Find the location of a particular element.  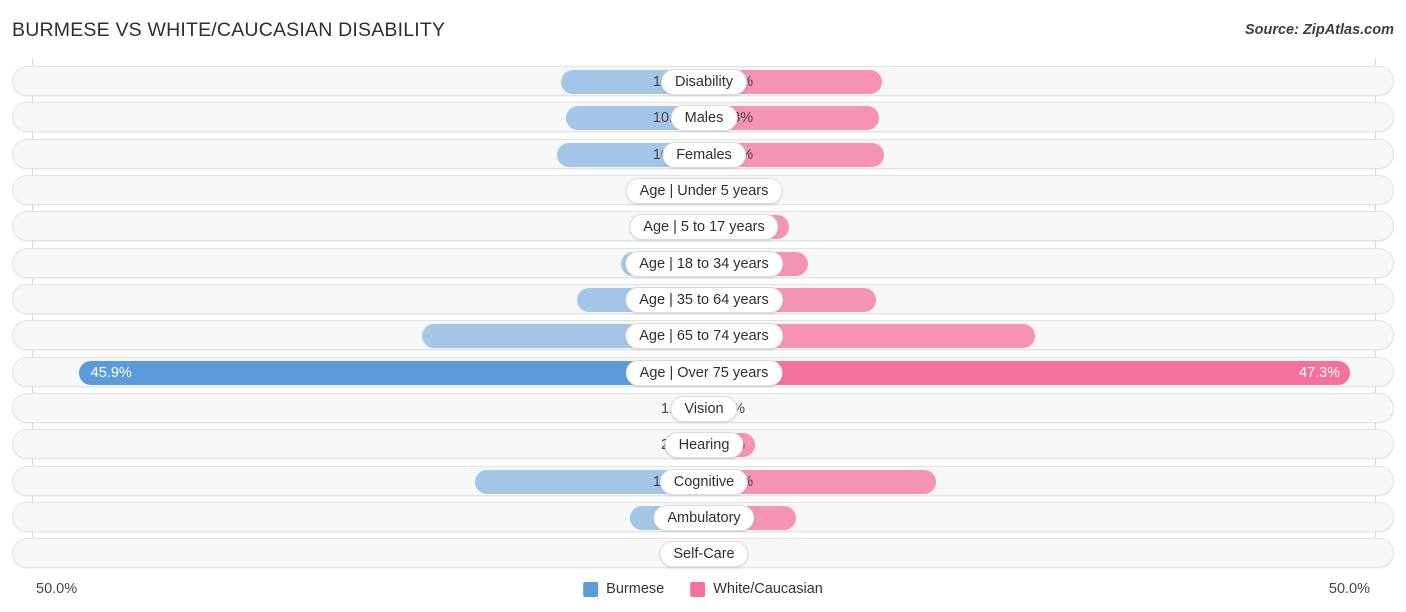

chart-legend: Burmese White/Caucasian is located at coordinates (703, 589).